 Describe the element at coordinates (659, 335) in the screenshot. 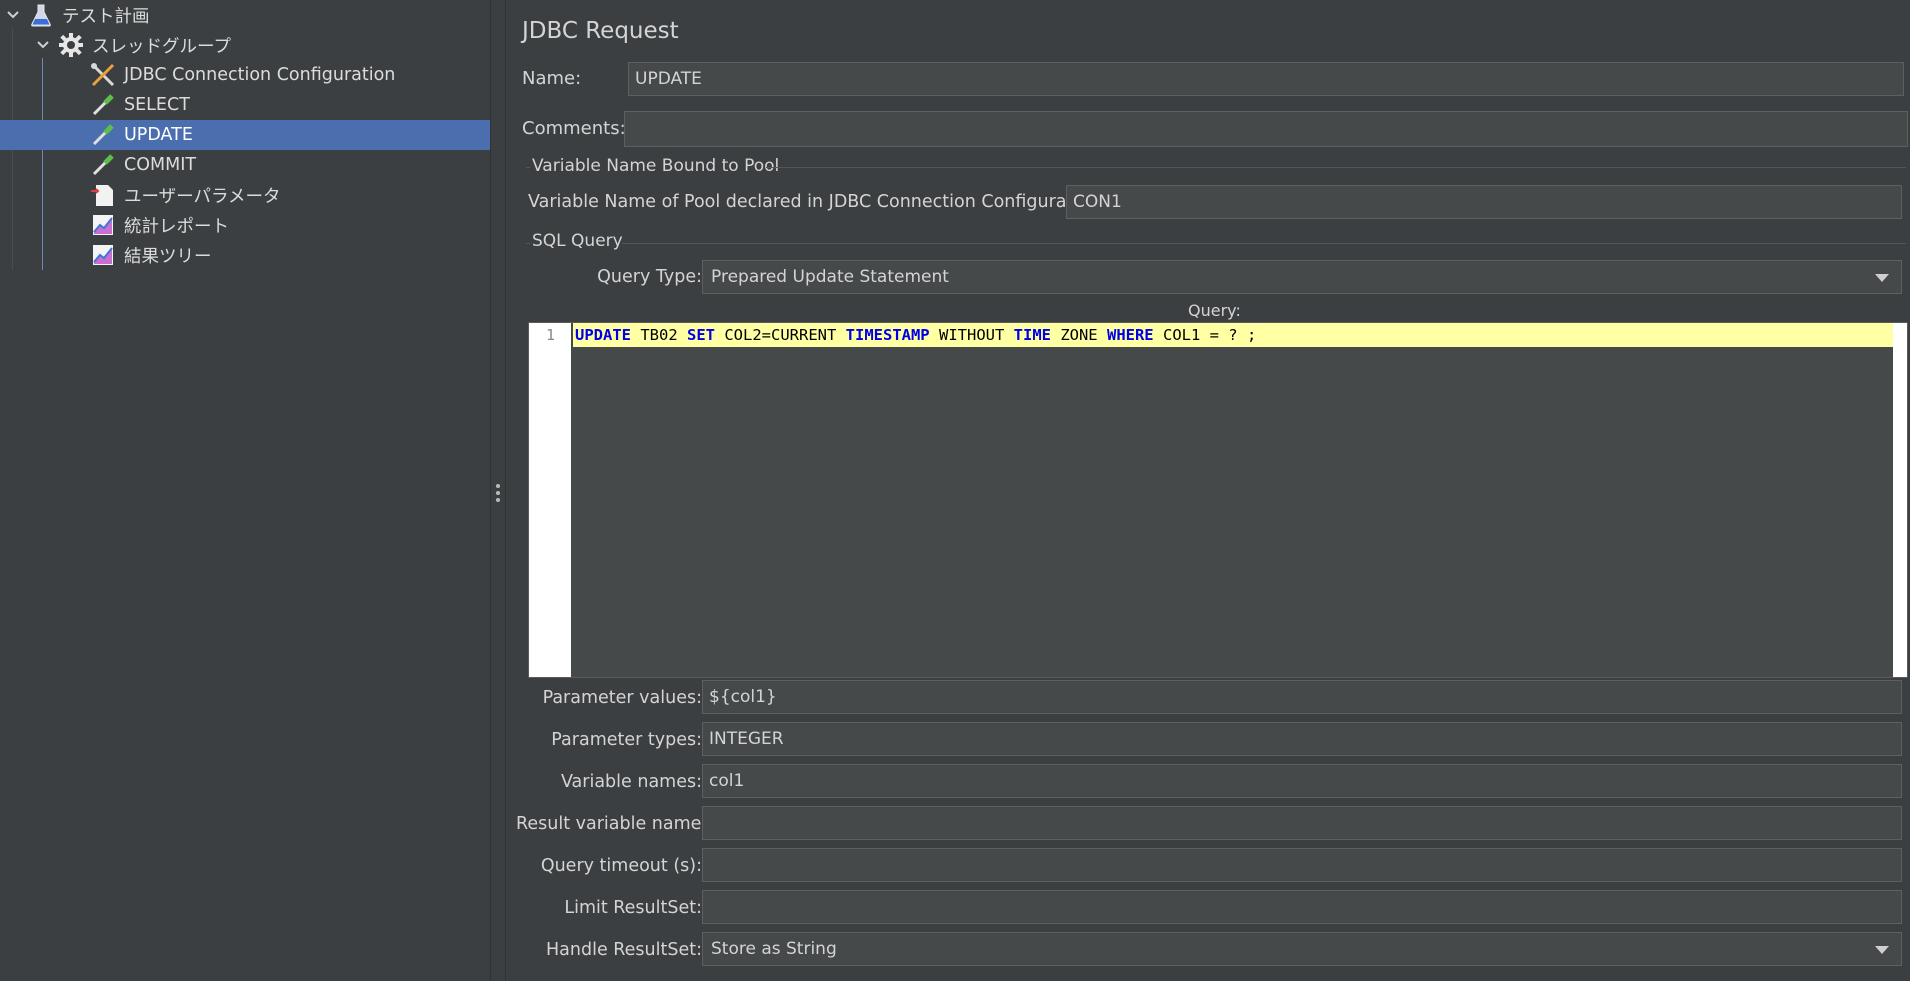

I see `sql-text: TB02` at that location.